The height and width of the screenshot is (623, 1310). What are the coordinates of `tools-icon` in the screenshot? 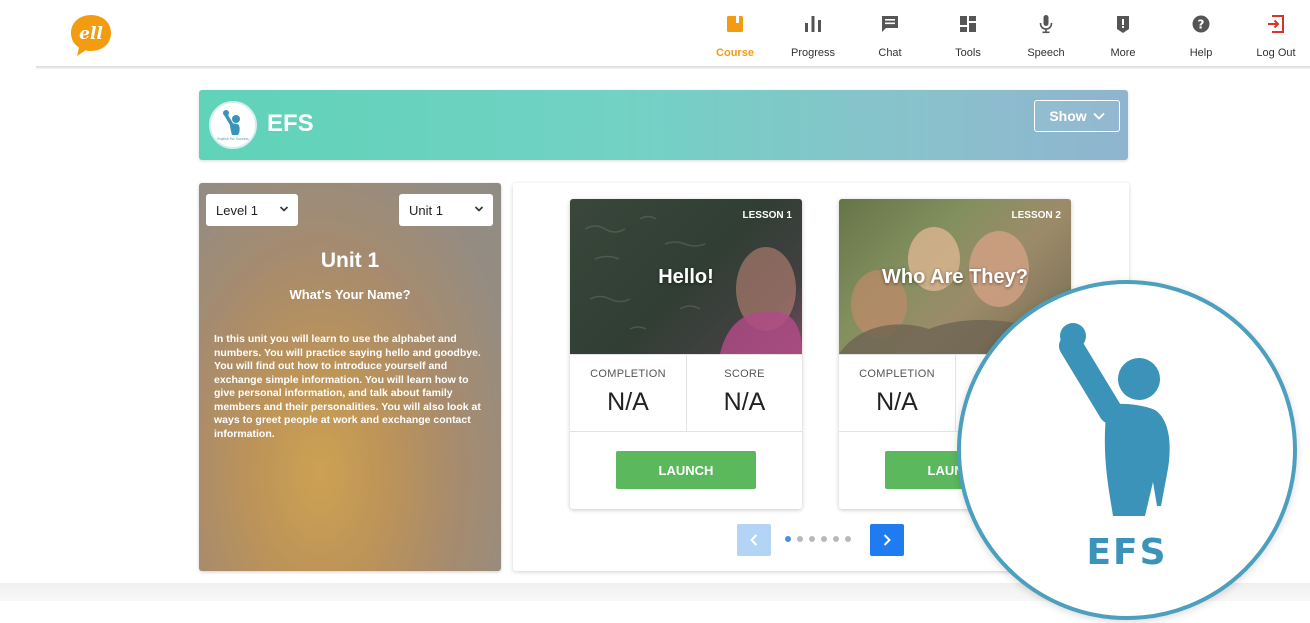 It's located at (968, 24).